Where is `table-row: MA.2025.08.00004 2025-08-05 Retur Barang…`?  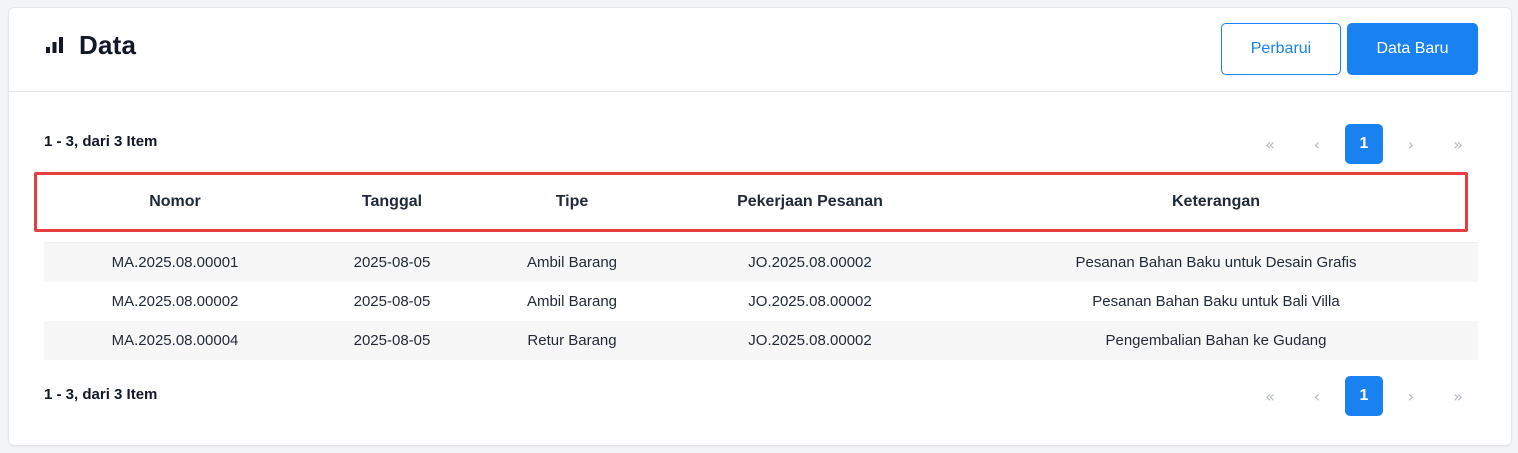 table-row: MA.2025.08.00004 2025-08-05 Retur Barang… is located at coordinates (761, 340).